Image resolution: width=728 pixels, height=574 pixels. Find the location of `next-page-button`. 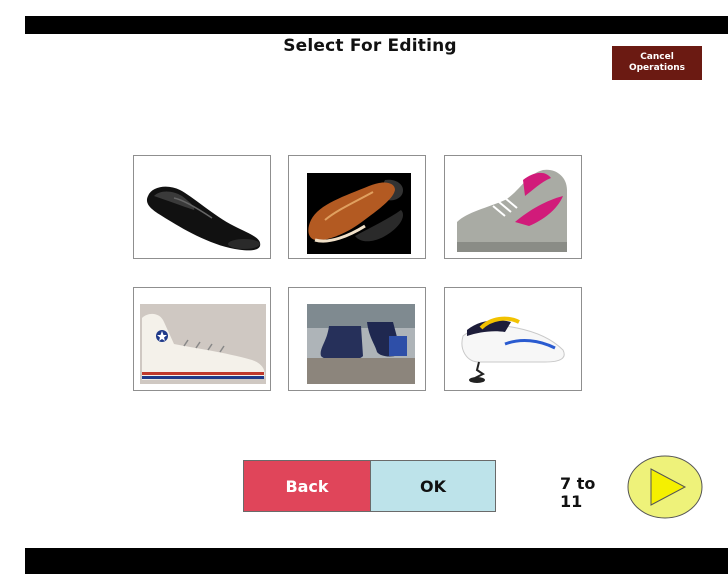

next-page-button is located at coordinates (665, 487).